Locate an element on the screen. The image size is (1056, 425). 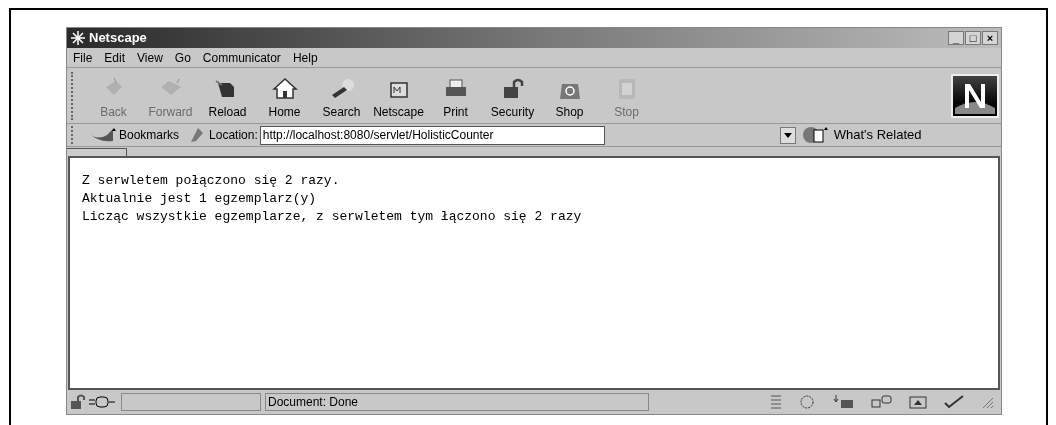
bookmarks-button: Bookmarks is located at coordinates (133, 135).